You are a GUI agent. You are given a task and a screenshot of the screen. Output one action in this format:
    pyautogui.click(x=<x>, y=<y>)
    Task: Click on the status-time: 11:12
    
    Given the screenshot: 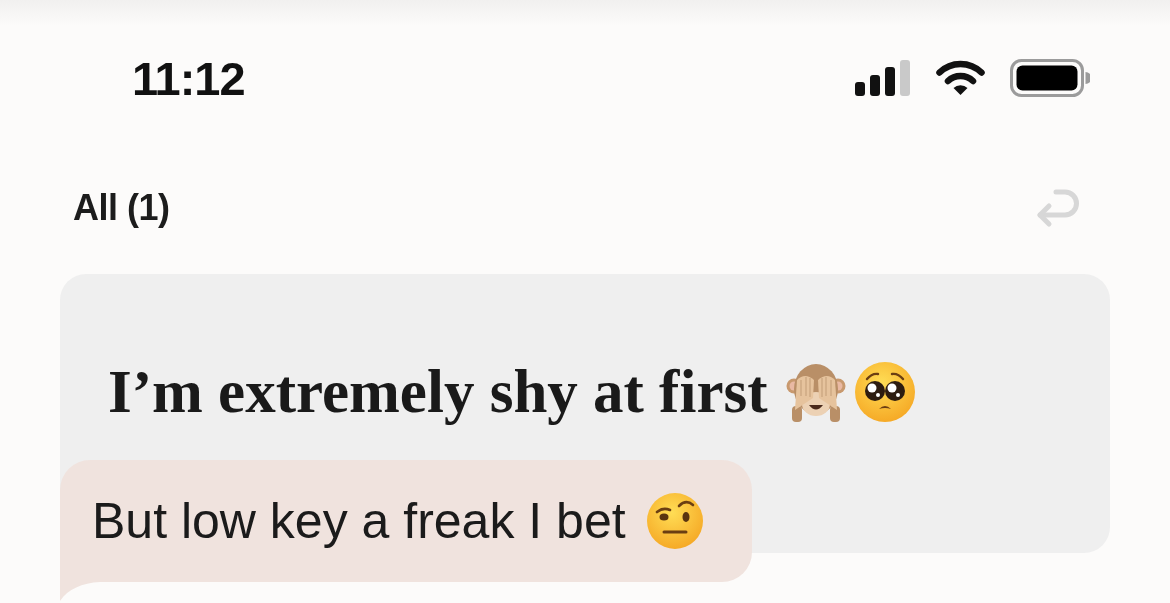 What is the action you would take?
    pyautogui.click(x=188, y=78)
    